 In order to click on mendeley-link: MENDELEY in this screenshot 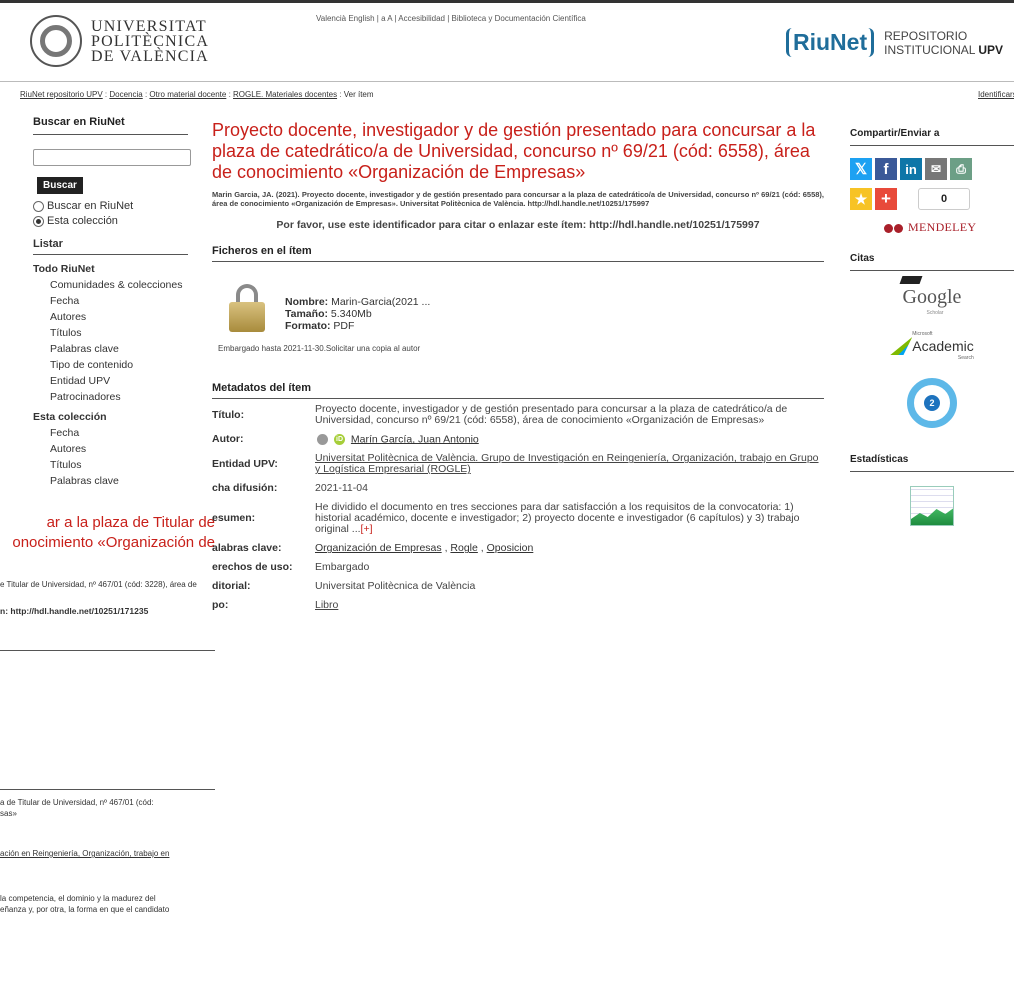, I will do `click(949, 227)`.